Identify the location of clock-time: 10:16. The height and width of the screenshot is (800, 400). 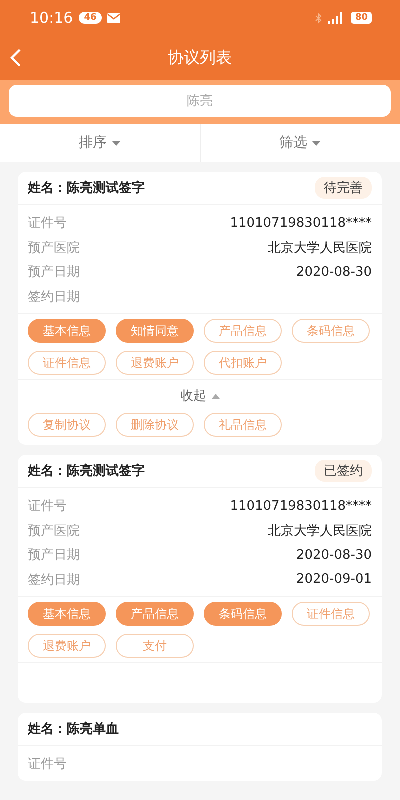
(52, 18).